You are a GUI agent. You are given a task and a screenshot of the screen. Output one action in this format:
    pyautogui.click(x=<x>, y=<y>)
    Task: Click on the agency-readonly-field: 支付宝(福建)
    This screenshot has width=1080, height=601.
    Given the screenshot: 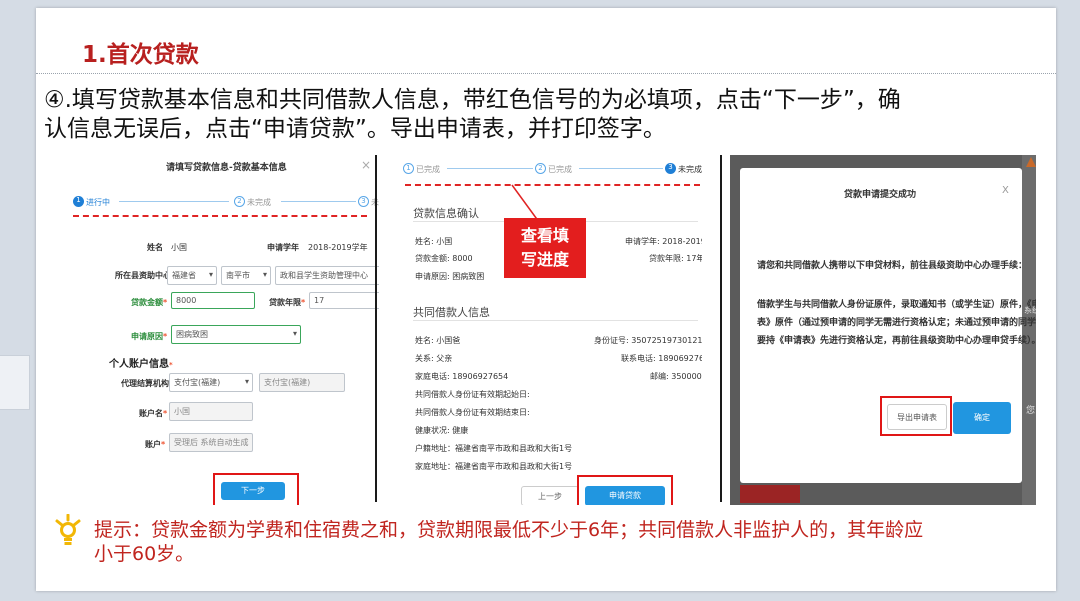 What is the action you would take?
    pyautogui.click(x=302, y=382)
    